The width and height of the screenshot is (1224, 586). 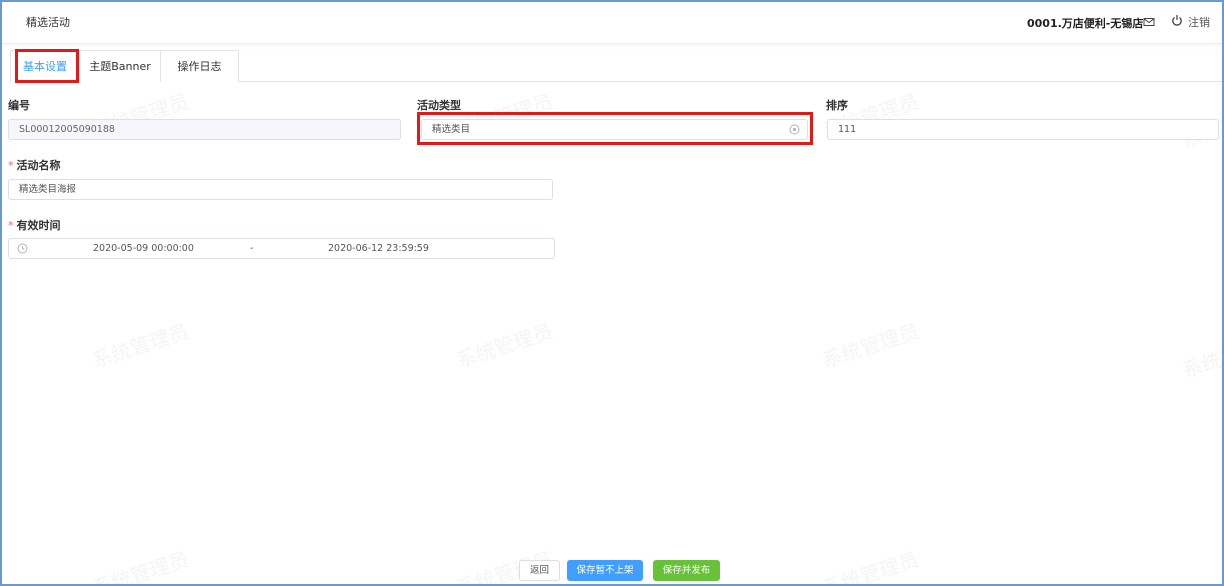 I want to click on store-name: 0001.万店便利-无锡店, so click(x=1085, y=23).